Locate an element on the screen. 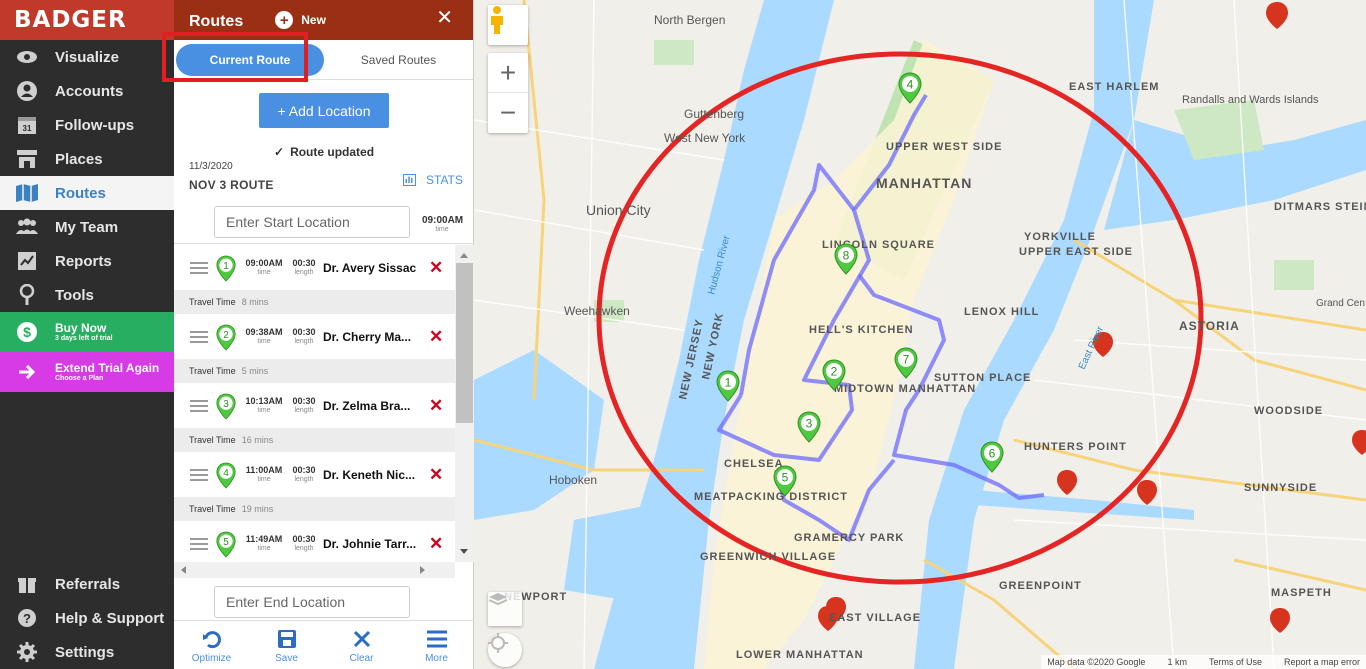 This screenshot has height=669, width=1366. sidebar-item-places: Places is located at coordinates (87, 159).